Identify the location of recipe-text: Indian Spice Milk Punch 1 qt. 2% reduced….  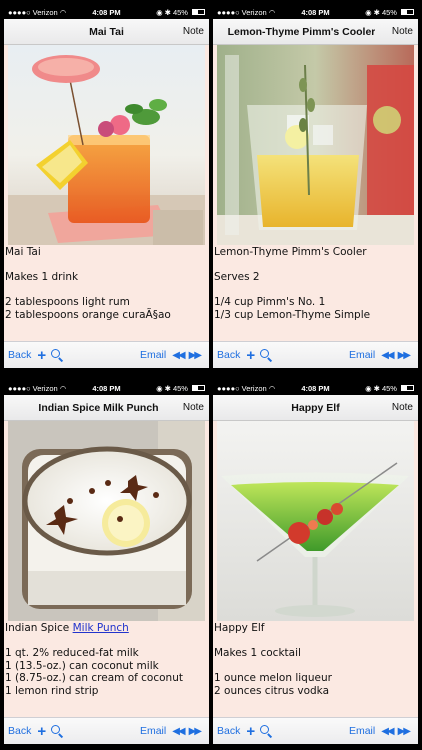
(106, 669).